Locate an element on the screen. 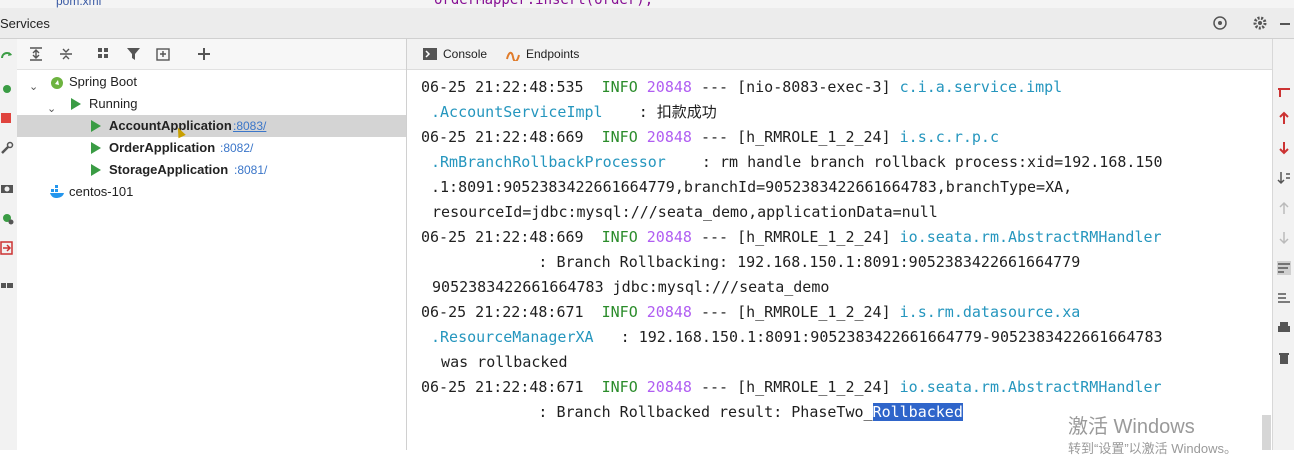 The image size is (1294, 457). tree-node-spring-boot: ⌄ Spring Boot is located at coordinates (211, 82).